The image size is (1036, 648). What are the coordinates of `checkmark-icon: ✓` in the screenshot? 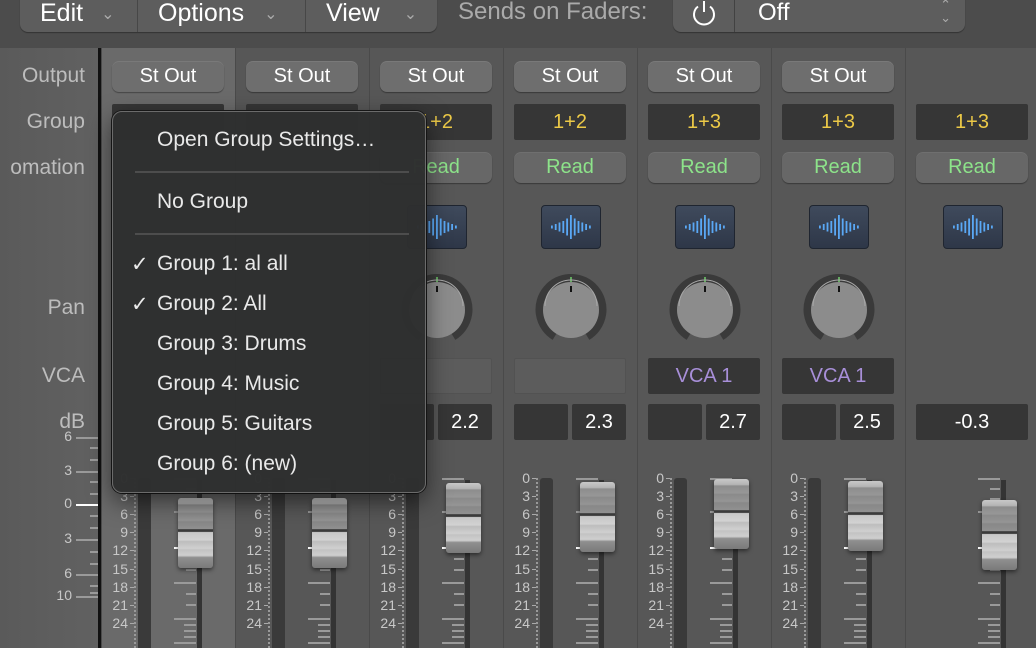 It's located at (140, 304).